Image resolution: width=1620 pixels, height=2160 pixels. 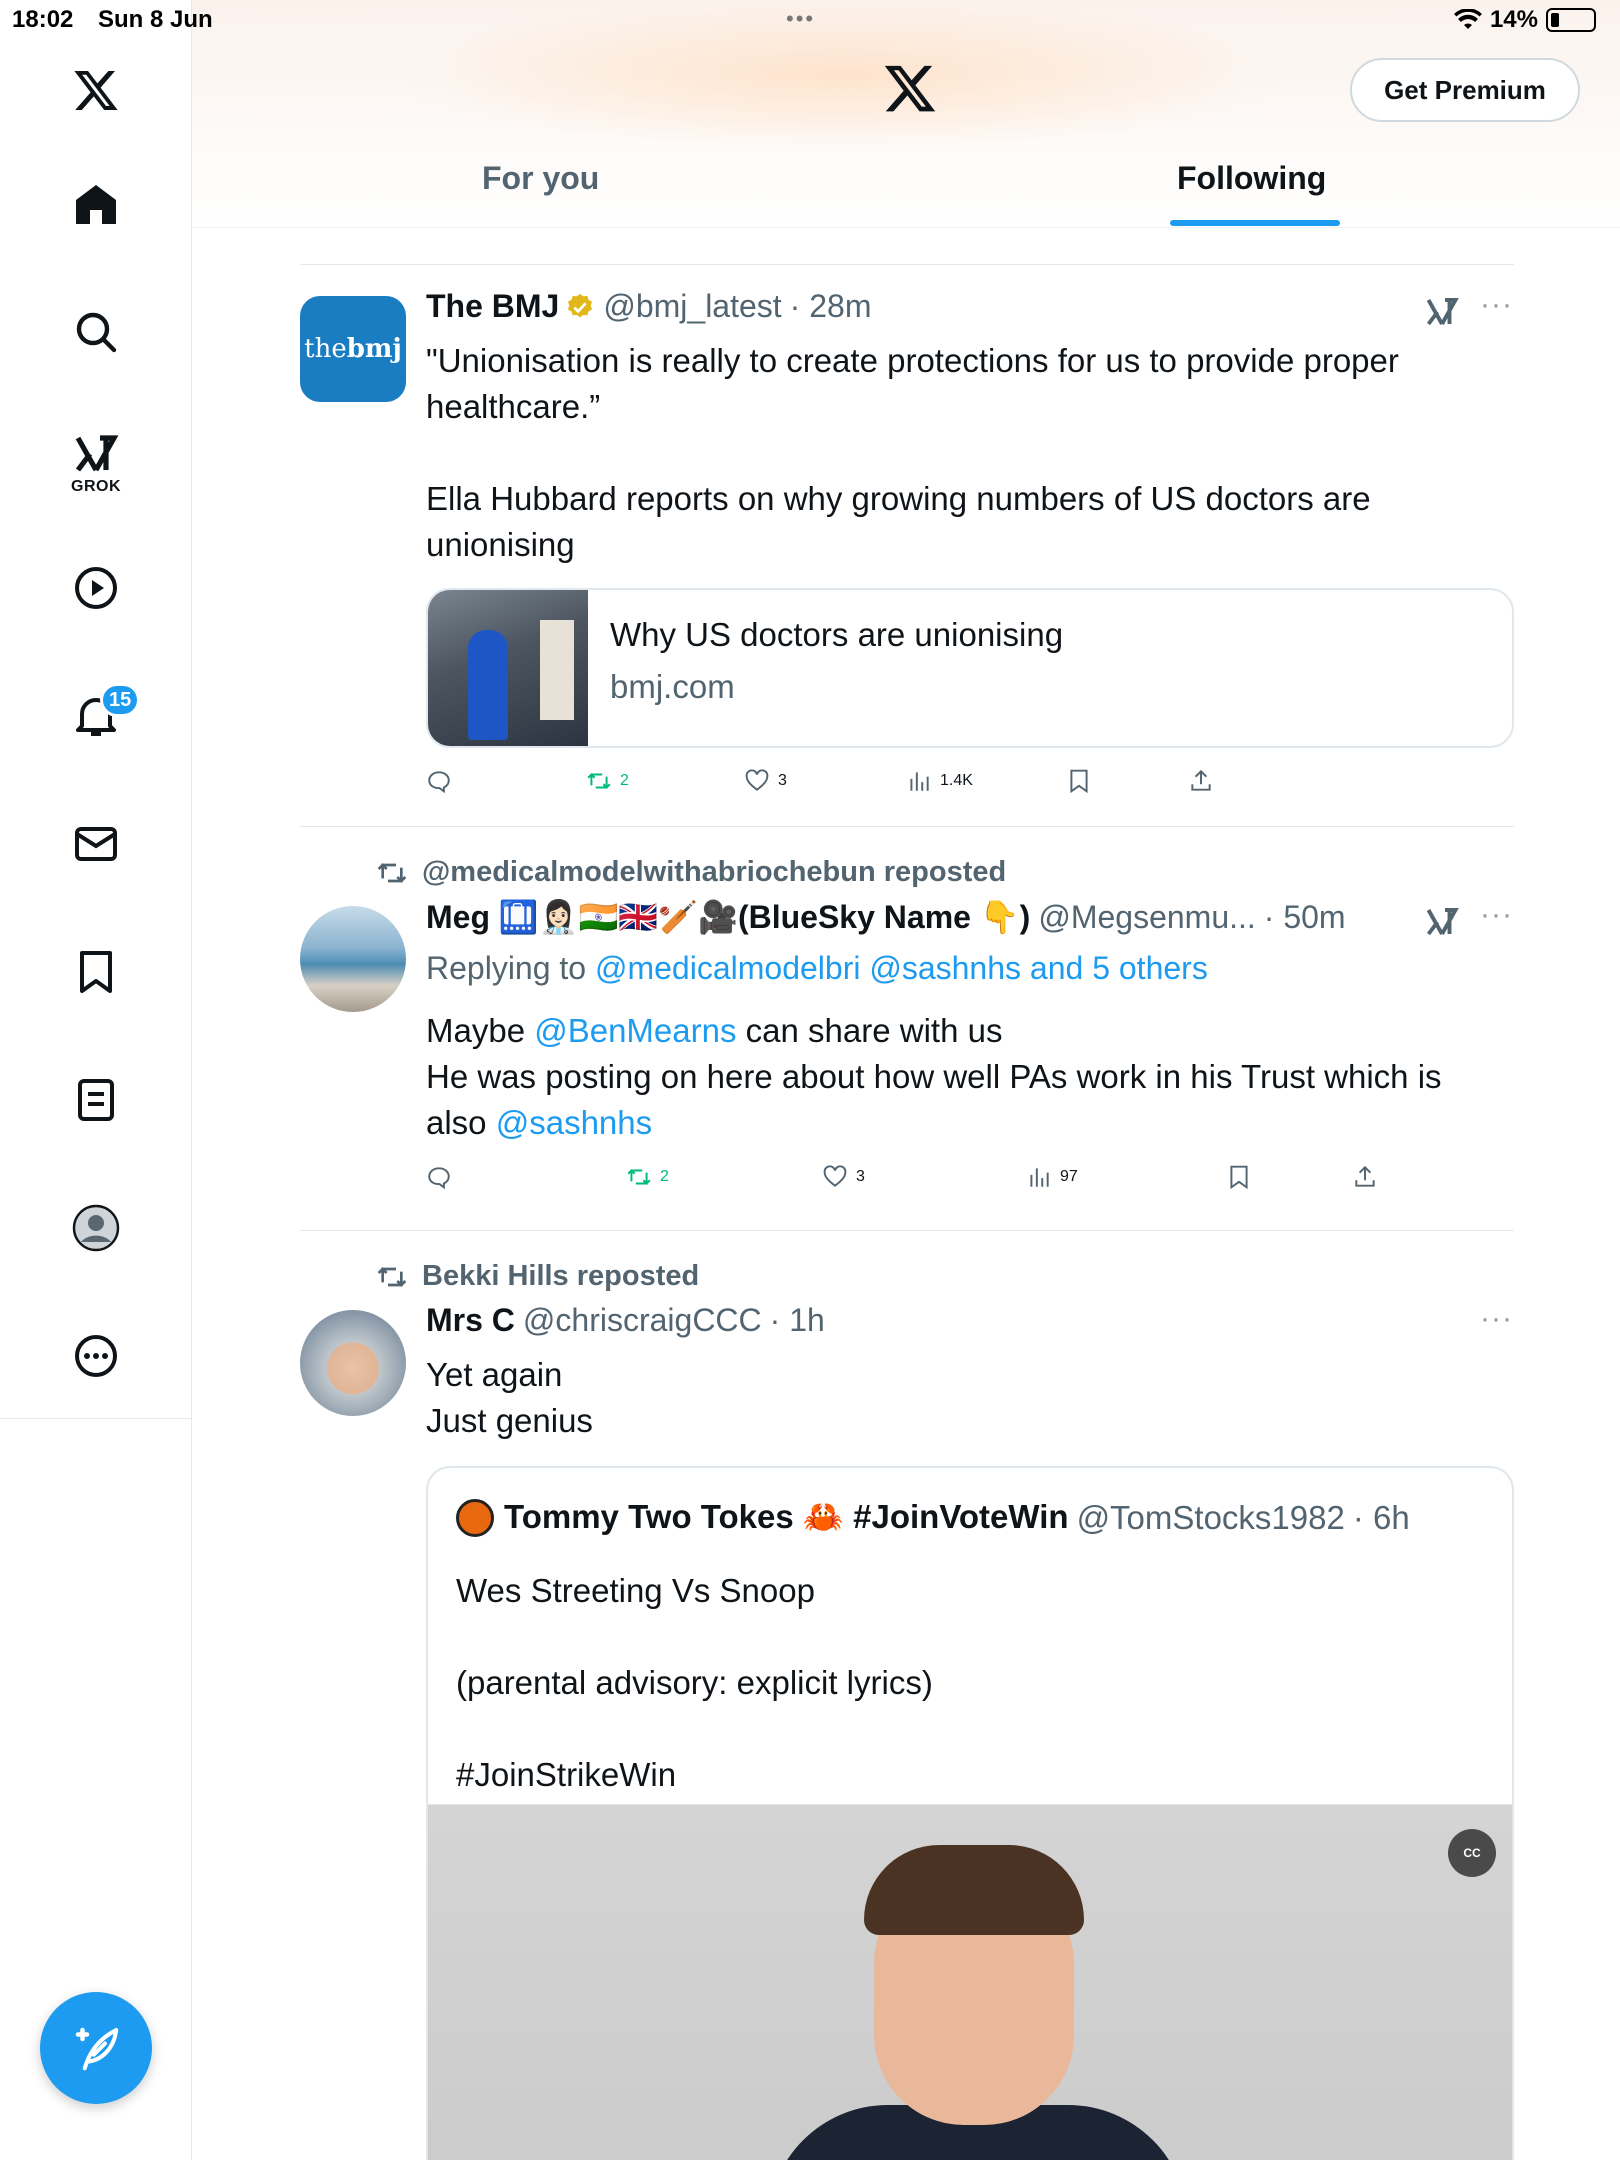 What do you see at coordinates (797, 1320) in the screenshot?
I see `post-time: · 1h` at bounding box center [797, 1320].